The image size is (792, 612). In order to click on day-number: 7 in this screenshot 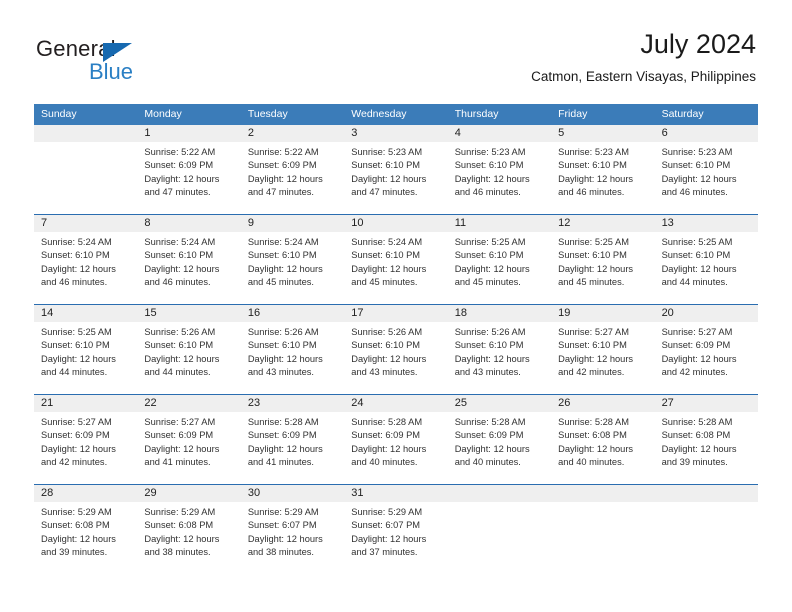, I will do `click(86, 223)`.